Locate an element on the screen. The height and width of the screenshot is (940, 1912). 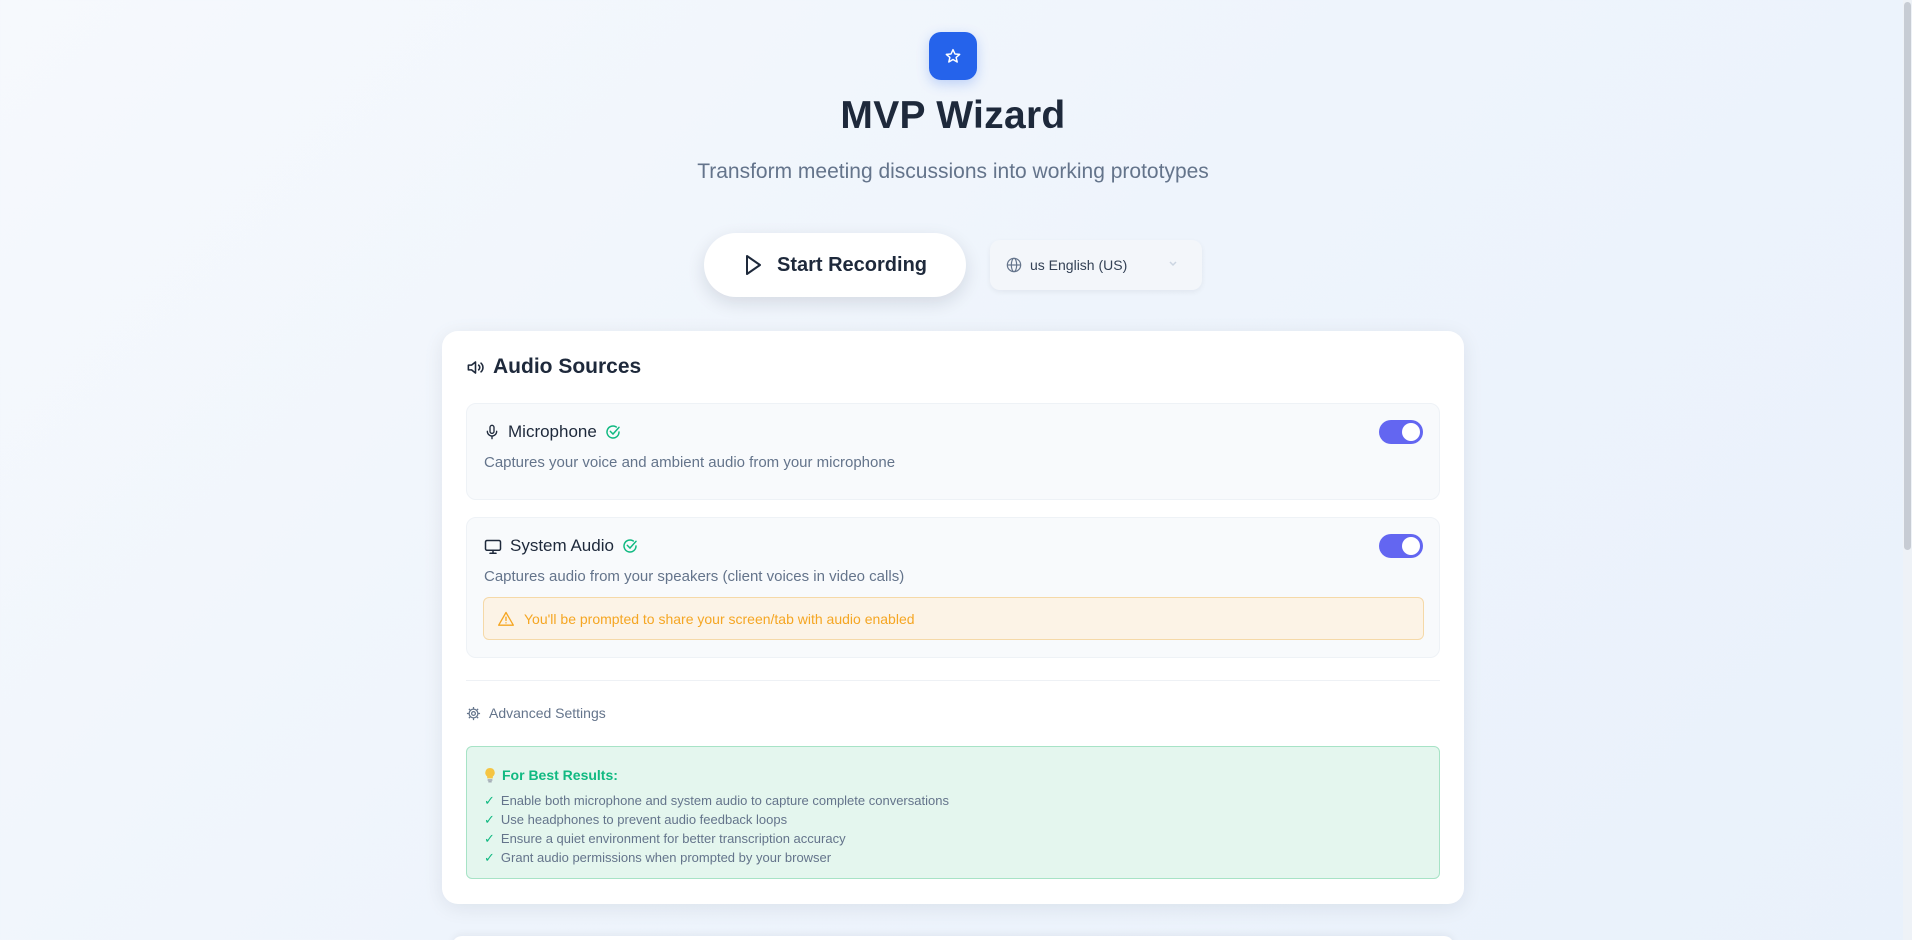
microphone-toggle is located at coordinates (1401, 432).